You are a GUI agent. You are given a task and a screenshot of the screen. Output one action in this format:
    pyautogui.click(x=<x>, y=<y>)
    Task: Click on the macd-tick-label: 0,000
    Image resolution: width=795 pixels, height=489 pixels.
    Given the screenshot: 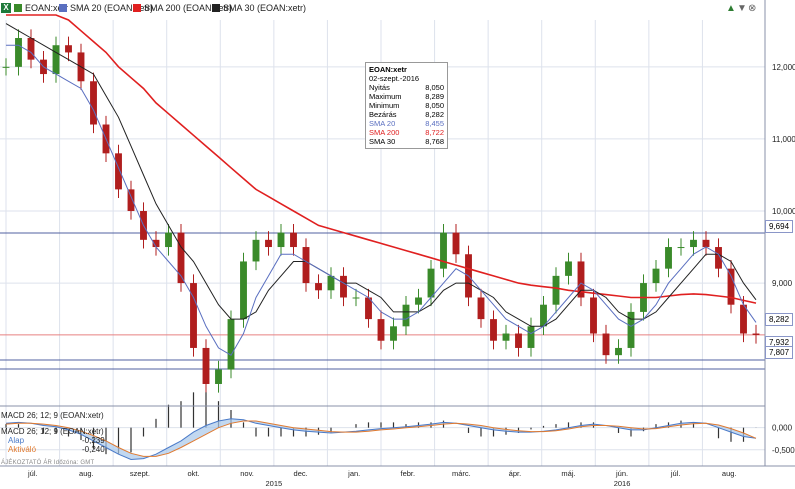 What is the action you would take?
    pyautogui.click(x=782, y=428)
    